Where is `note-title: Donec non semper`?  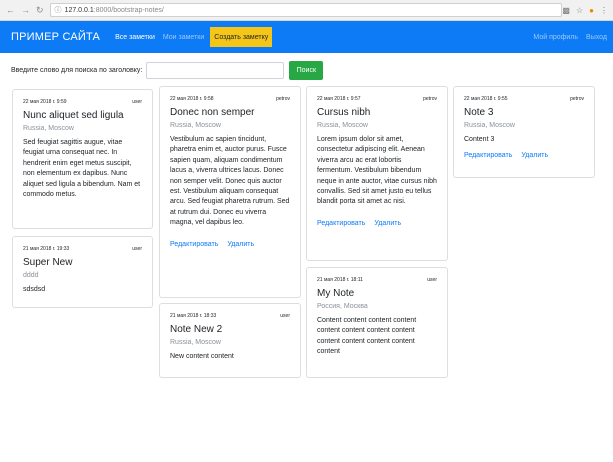
note-title: Donec non semper is located at coordinates (212, 112).